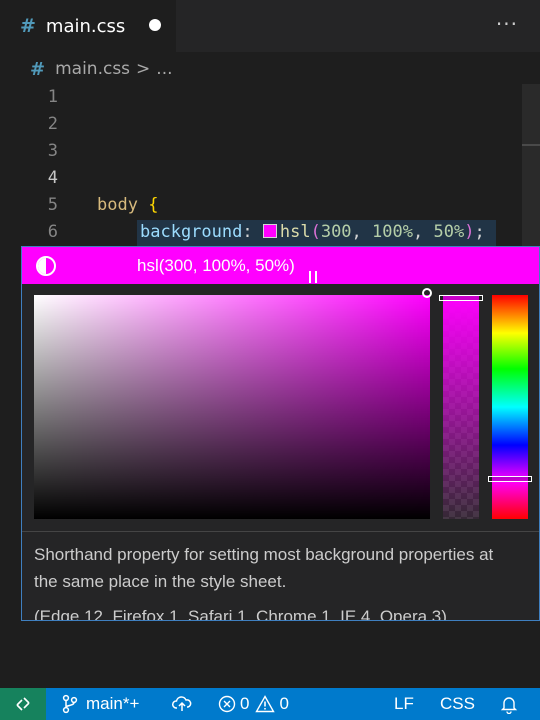 Image resolution: width=540 pixels, height=720 pixels. What do you see at coordinates (23, 704) in the screenshot?
I see `remote-icon` at bounding box center [23, 704].